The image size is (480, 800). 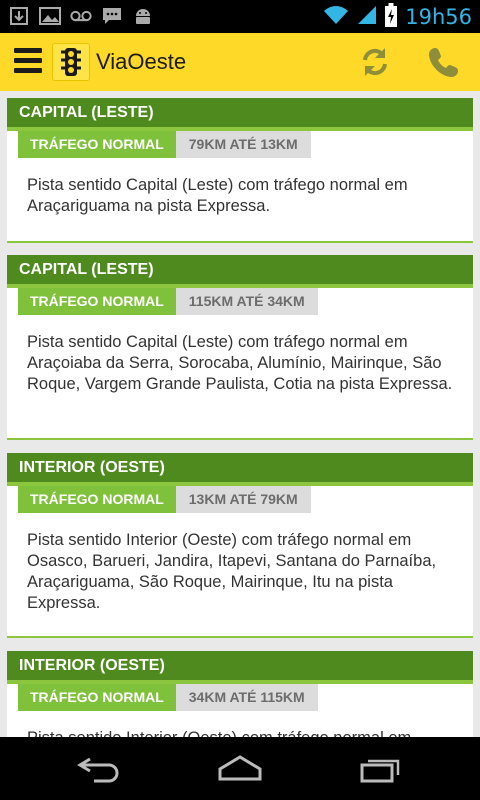 What do you see at coordinates (112, 16) in the screenshot?
I see `sms-icon` at bounding box center [112, 16].